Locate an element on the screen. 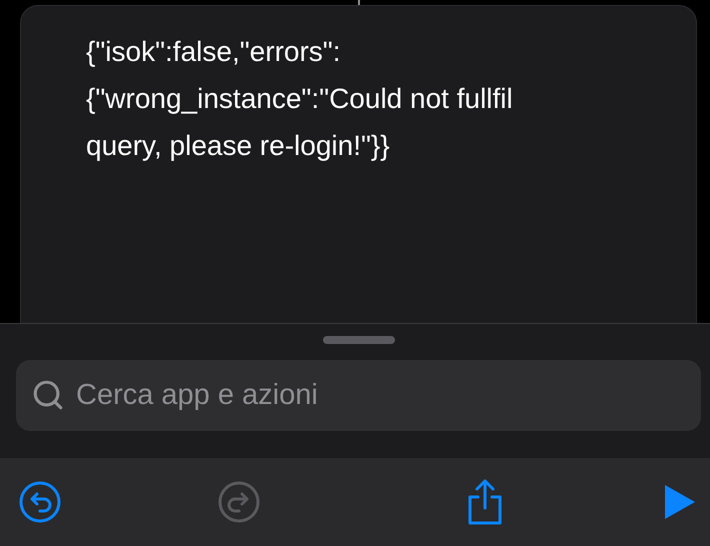 The image size is (710, 546). response-text-line: {"wrong_instance":"Could not fullfil is located at coordinates (300, 99).